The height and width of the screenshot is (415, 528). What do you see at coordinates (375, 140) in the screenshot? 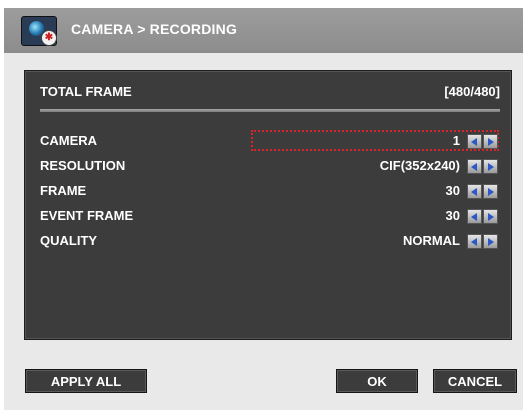
I see `camera-selection-highlight` at bounding box center [375, 140].